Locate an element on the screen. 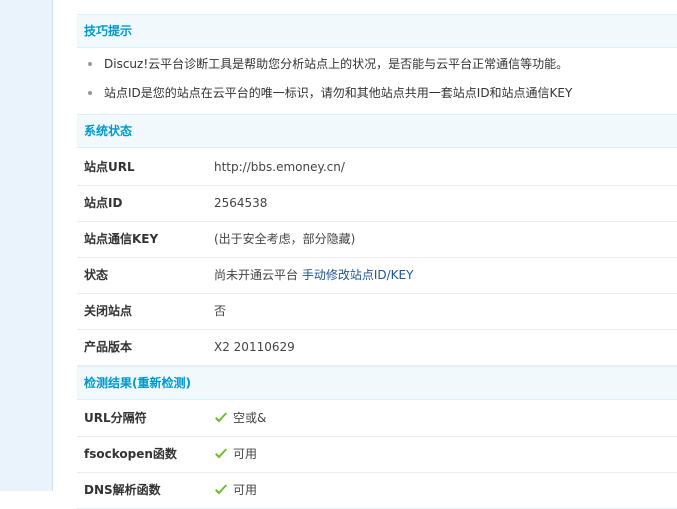  row-label: fsockopen函数 is located at coordinates (130, 454).